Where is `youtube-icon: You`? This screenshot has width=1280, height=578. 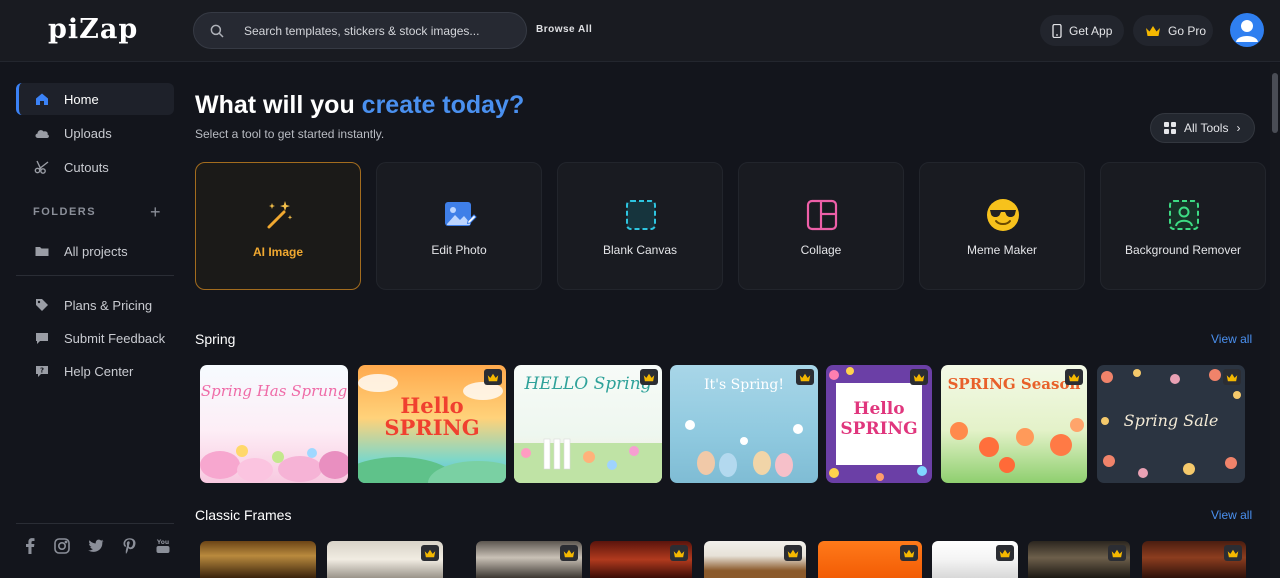 youtube-icon: You is located at coordinates (163, 546).